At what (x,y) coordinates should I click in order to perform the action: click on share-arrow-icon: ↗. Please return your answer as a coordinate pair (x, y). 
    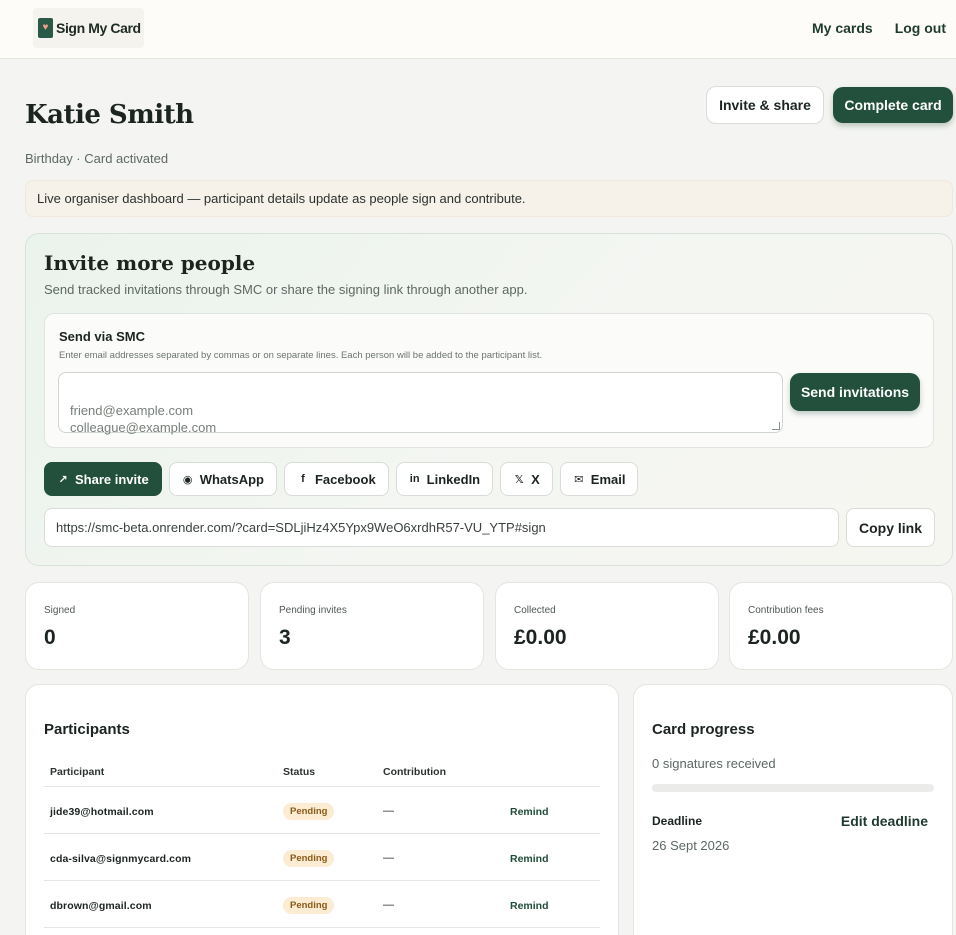
    Looking at the image, I should click on (63, 479).